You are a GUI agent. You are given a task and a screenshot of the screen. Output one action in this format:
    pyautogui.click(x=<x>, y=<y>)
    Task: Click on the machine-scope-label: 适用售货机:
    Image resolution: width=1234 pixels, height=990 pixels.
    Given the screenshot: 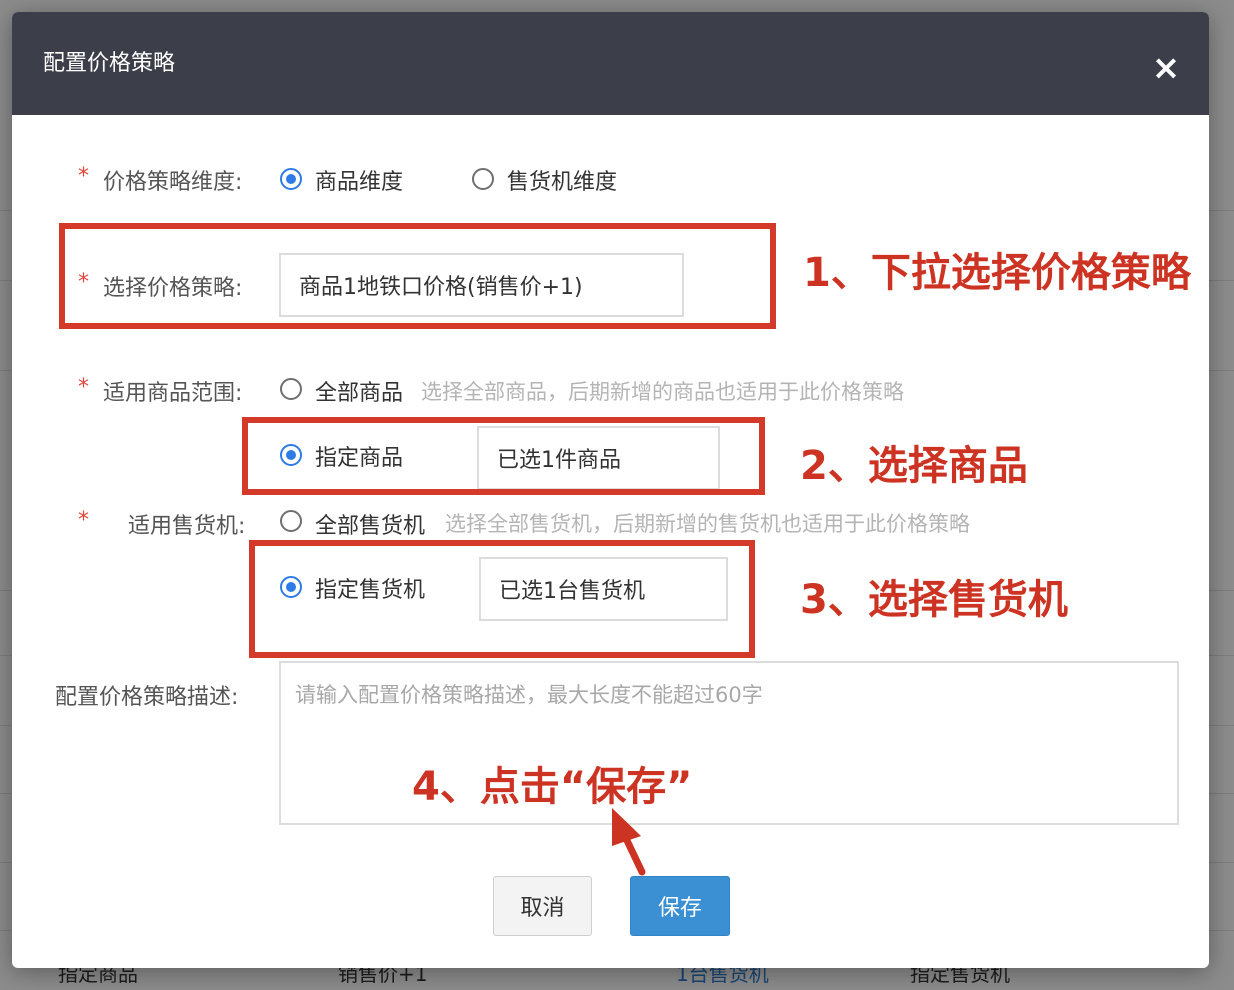 What is the action you would take?
    pyautogui.click(x=187, y=526)
    